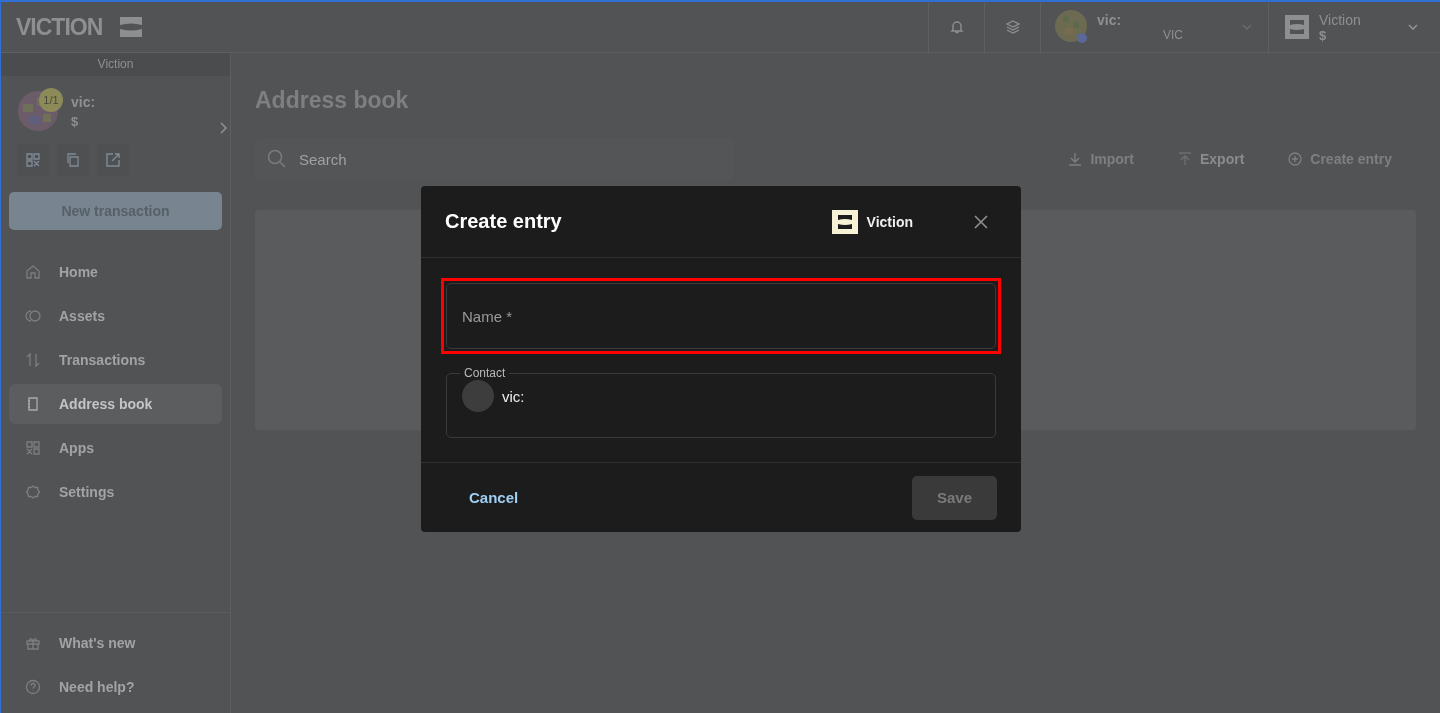  Describe the element at coordinates (721, 316) in the screenshot. I see `name-field: Name *` at that location.